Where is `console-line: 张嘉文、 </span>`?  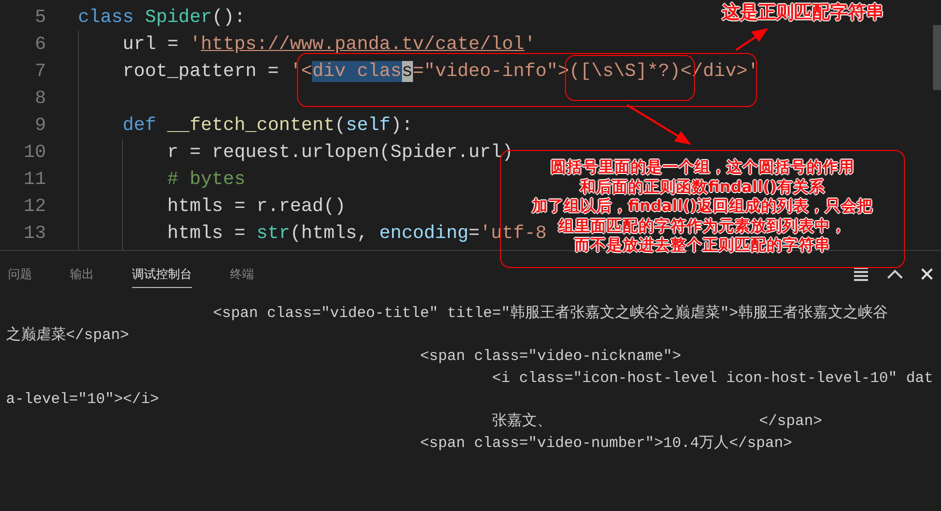 console-line: 张嘉文、 </span> is located at coordinates (657, 422).